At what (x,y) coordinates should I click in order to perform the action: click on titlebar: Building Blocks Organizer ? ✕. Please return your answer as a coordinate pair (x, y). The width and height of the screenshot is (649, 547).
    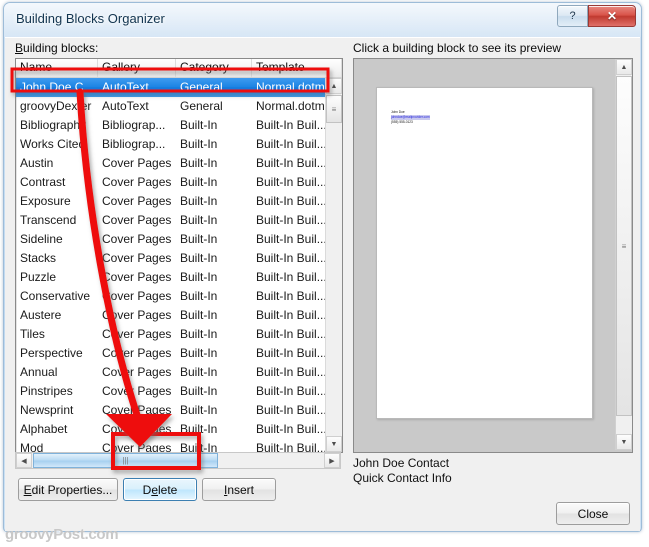
    Looking at the image, I should click on (322, 20).